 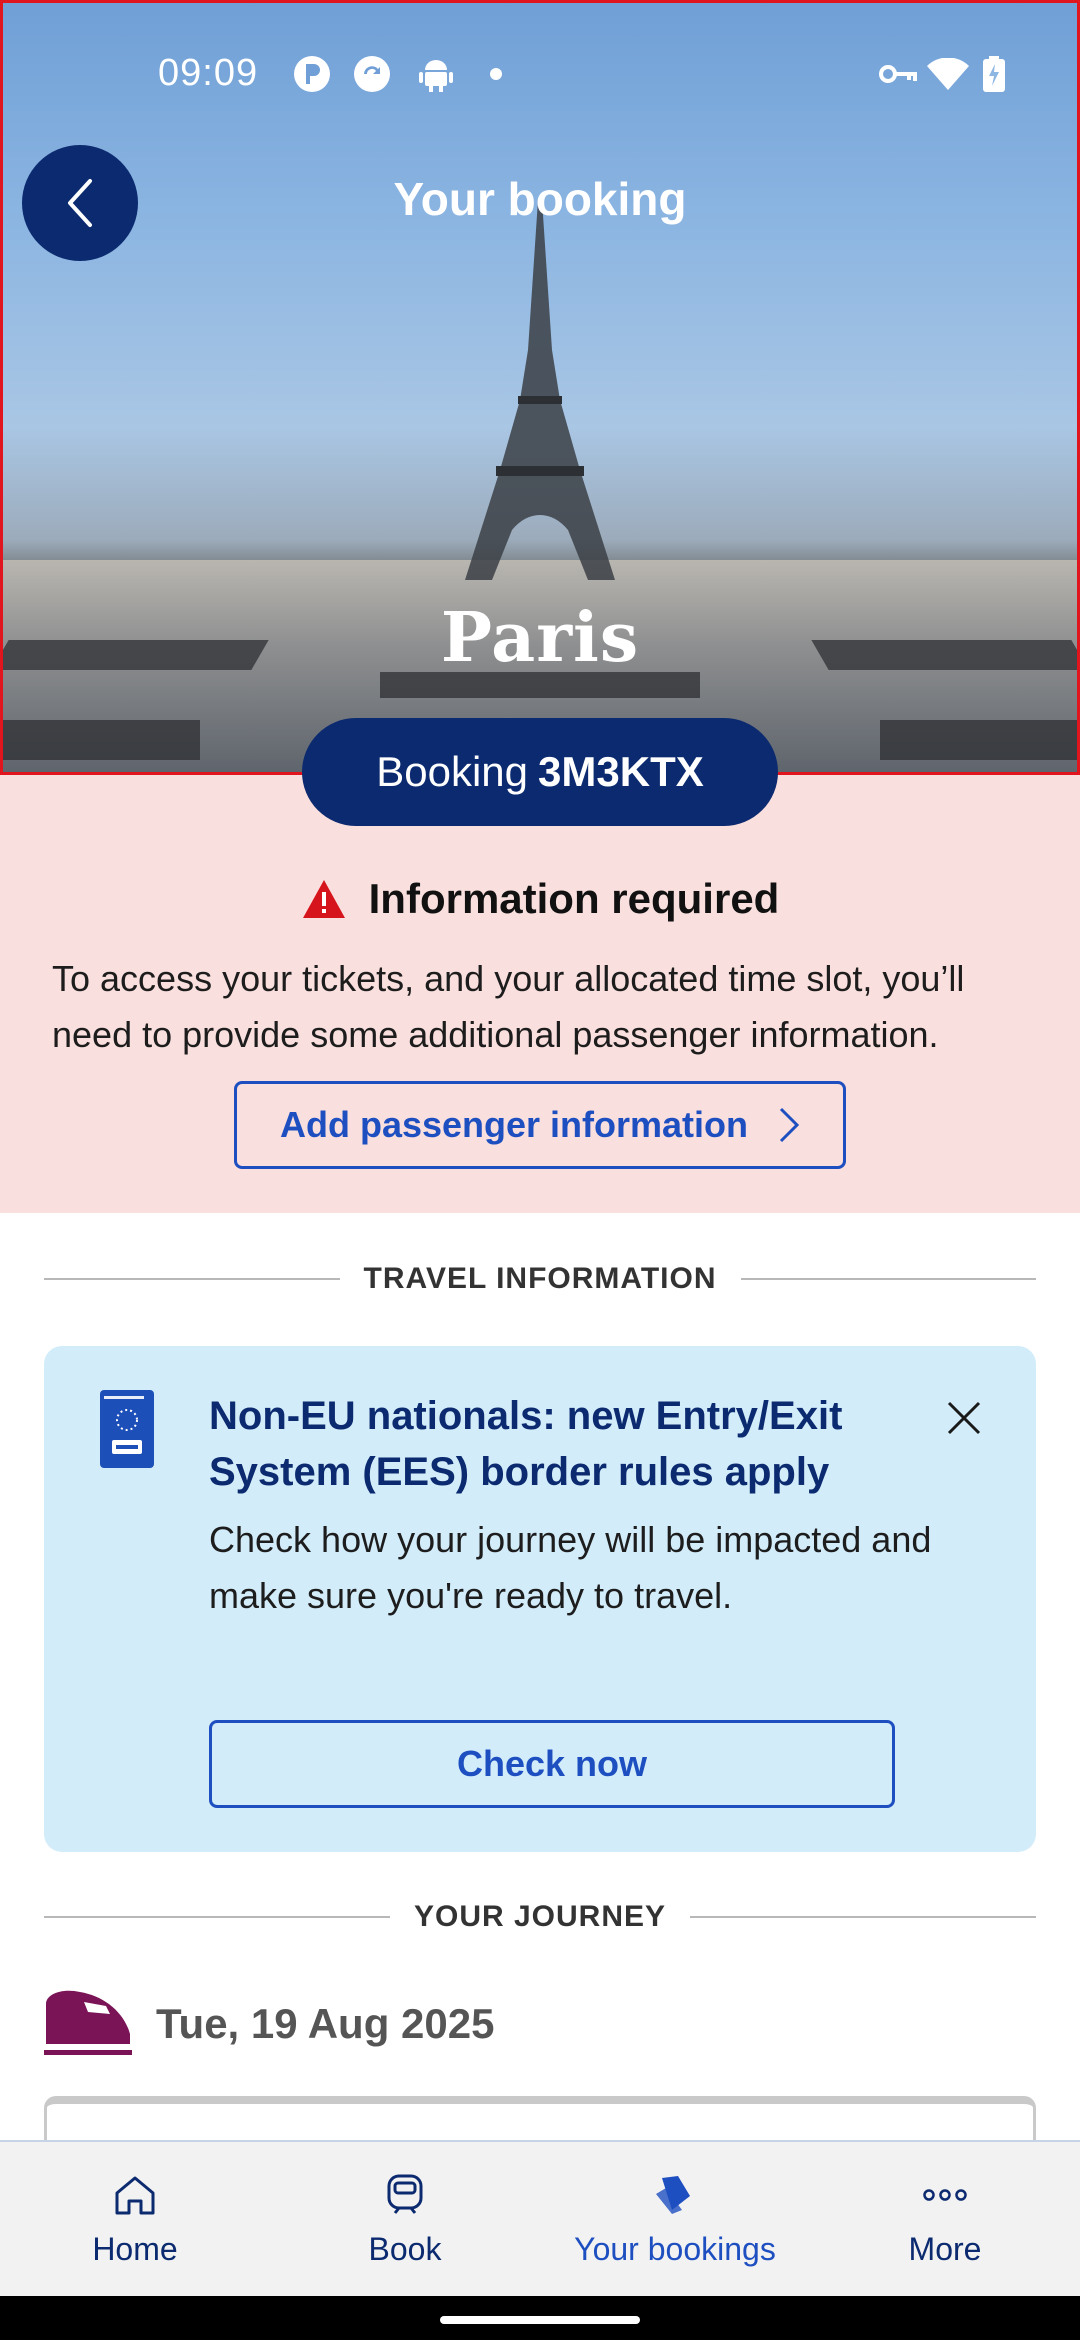 I want to click on nav-book: Book, so click(x=405, y=2219).